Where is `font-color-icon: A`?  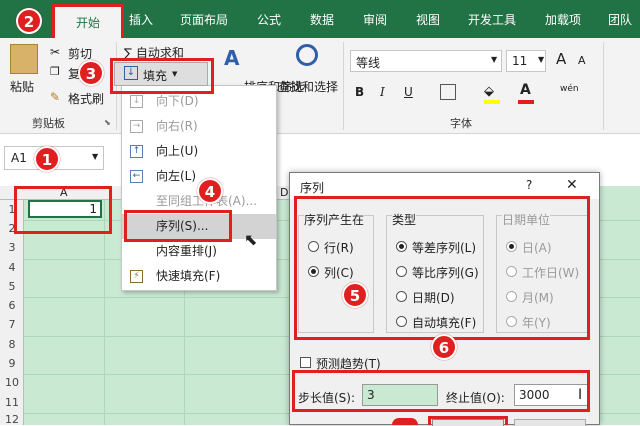 font-color-icon: A is located at coordinates (525, 90).